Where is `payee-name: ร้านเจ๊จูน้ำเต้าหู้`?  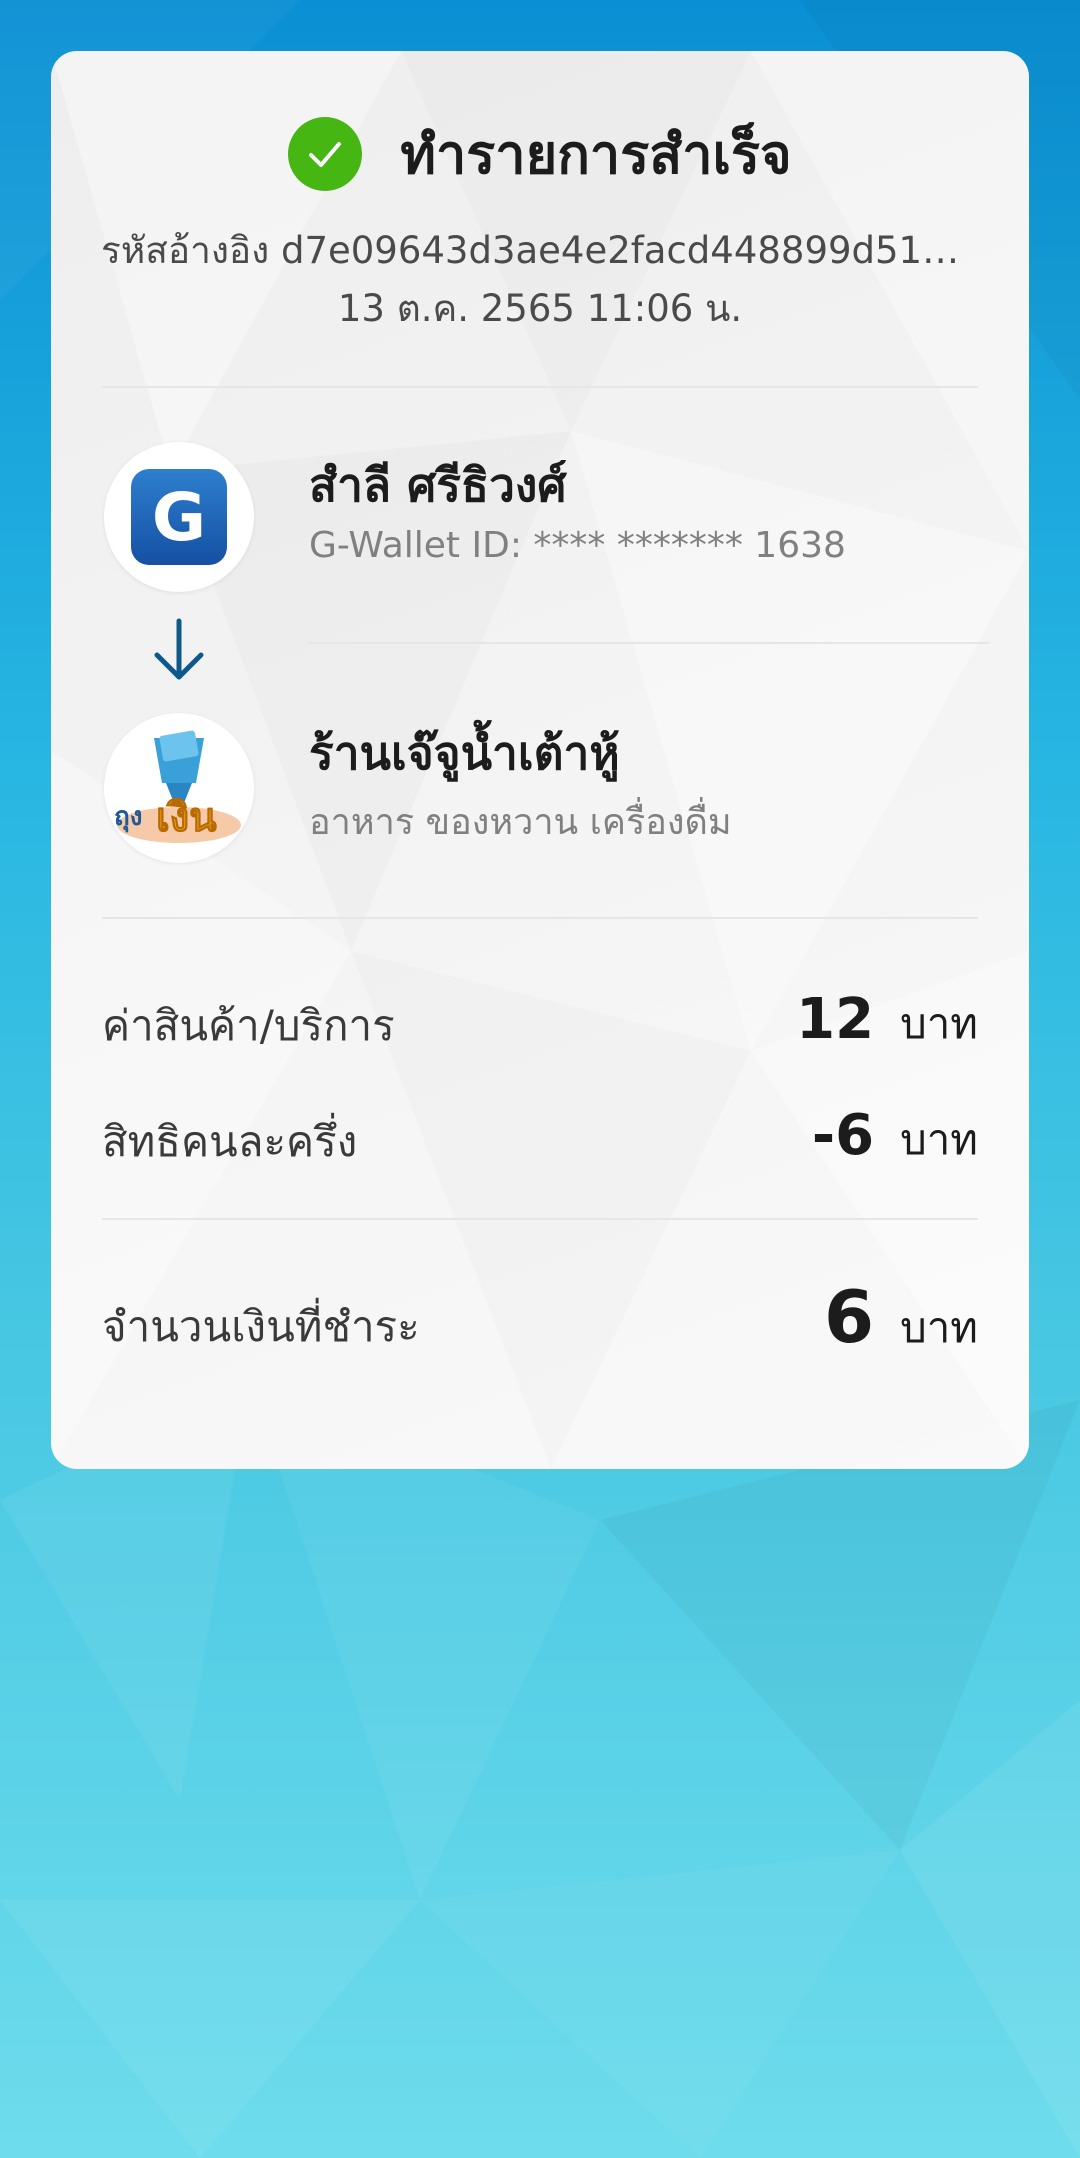
payee-name: ร้านเจ๊จูน้ำเต้าหู้ is located at coordinates (464, 753).